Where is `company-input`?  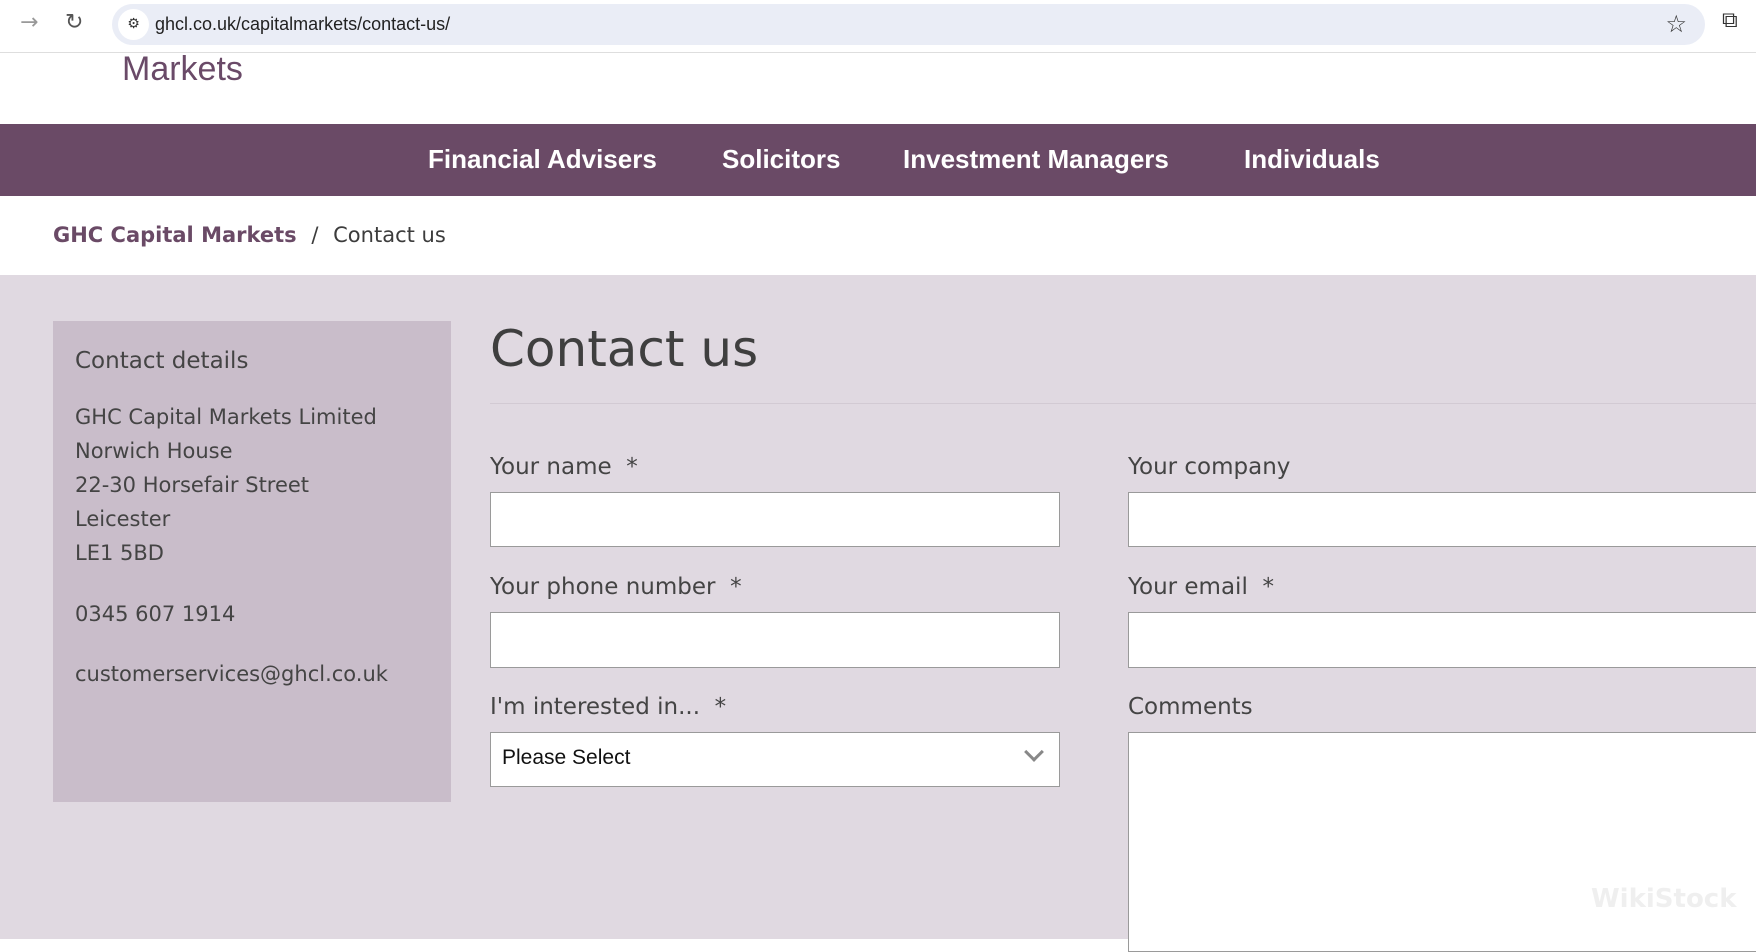 company-input is located at coordinates (1442, 519).